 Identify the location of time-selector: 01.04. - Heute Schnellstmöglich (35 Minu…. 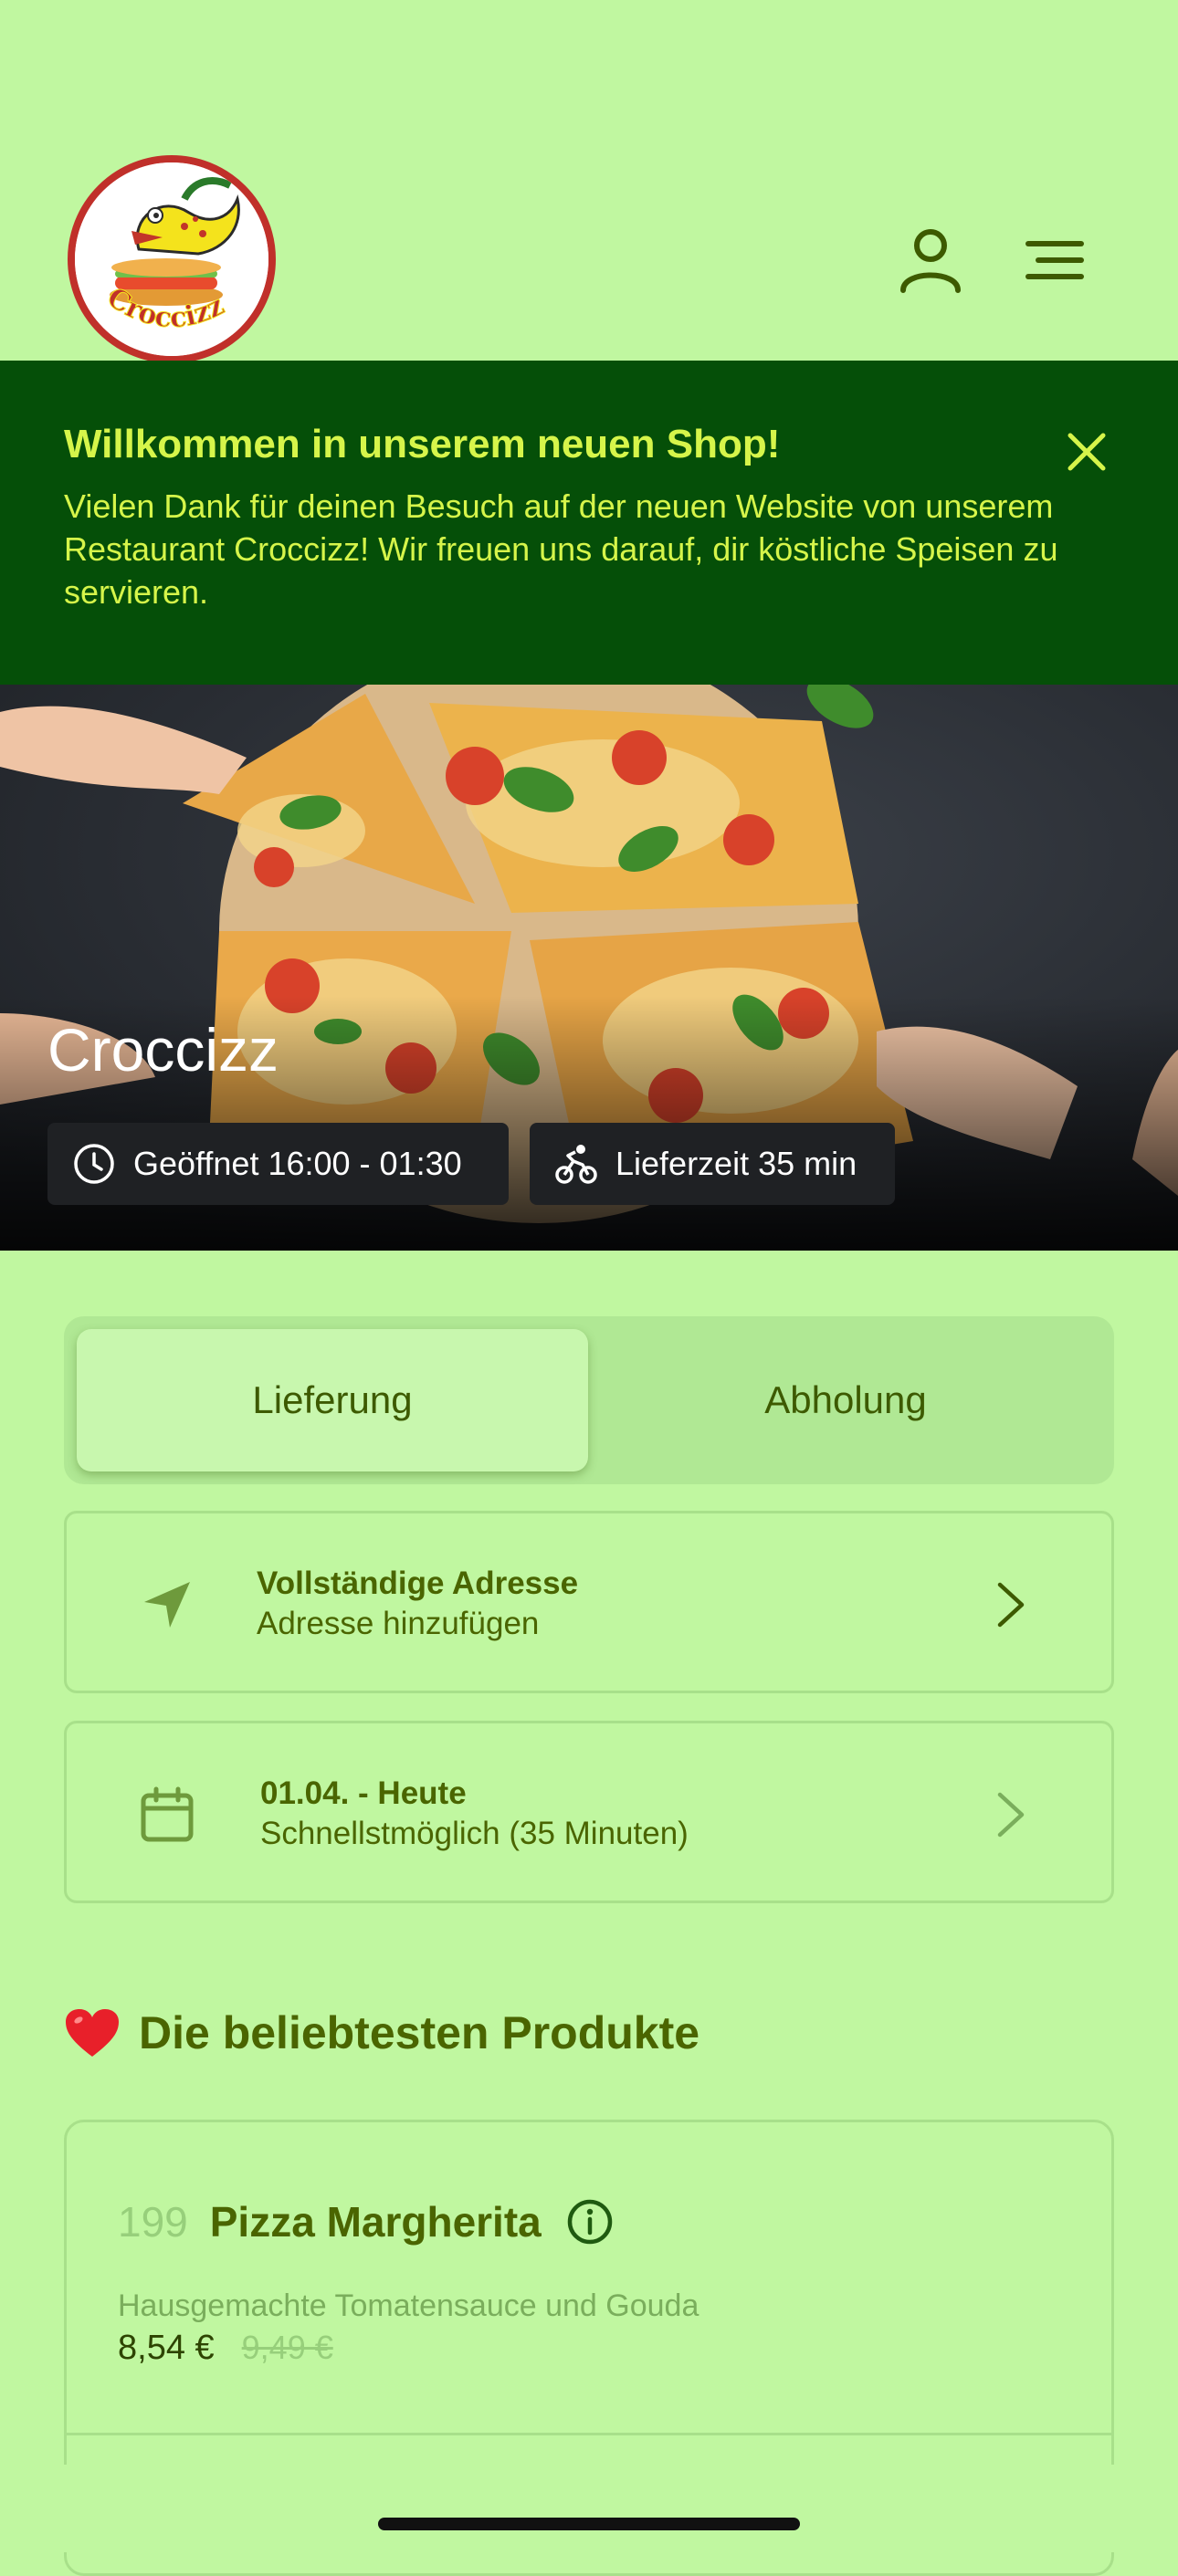
(589, 1812).